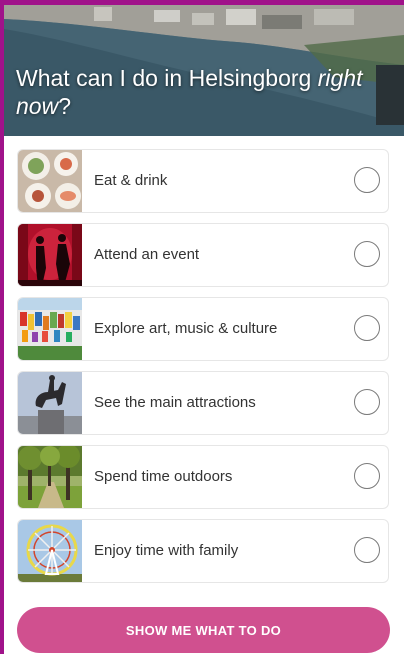 The image size is (404, 654). I want to click on option-label: See the main attractions, so click(175, 402).